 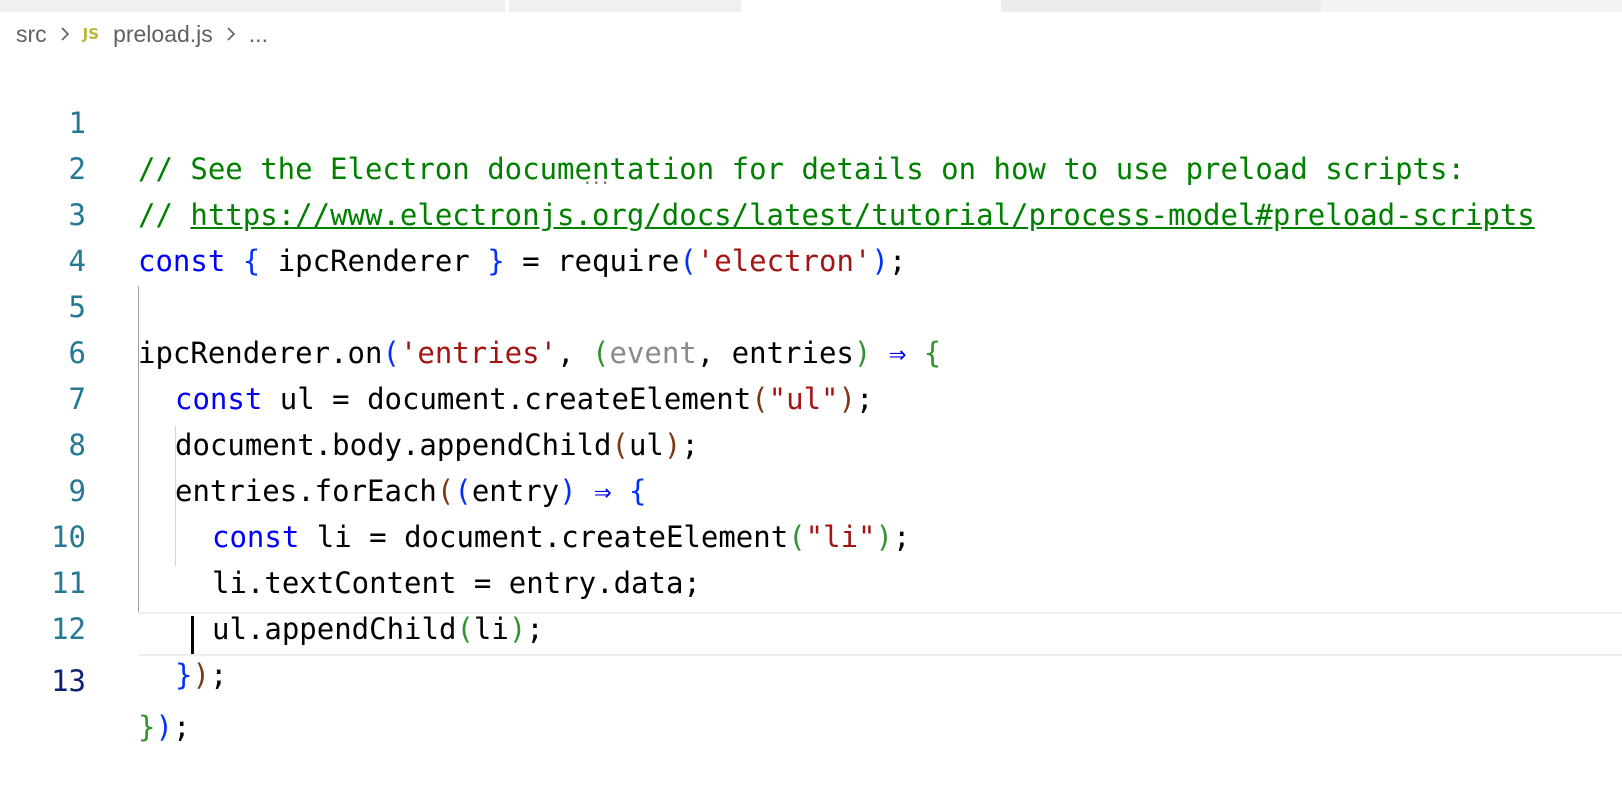 What do you see at coordinates (31, 34) in the screenshot?
I see `breadcrumb-folder: src` at bounding box center [31, 34].